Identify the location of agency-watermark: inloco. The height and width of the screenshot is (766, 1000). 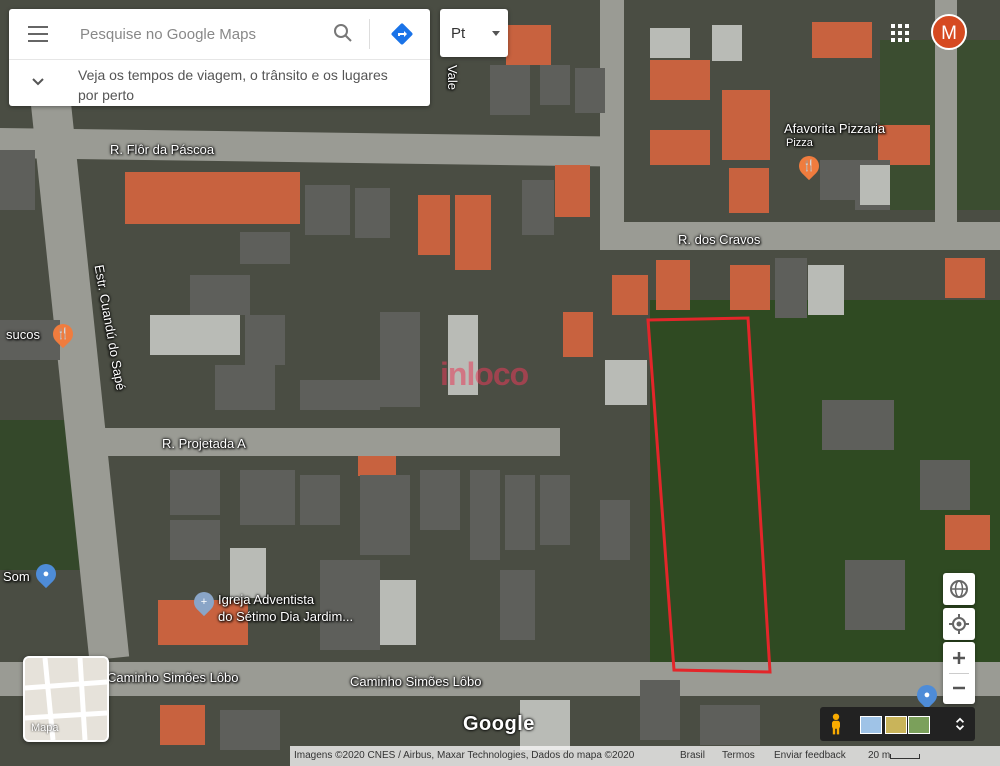
(484, 374).